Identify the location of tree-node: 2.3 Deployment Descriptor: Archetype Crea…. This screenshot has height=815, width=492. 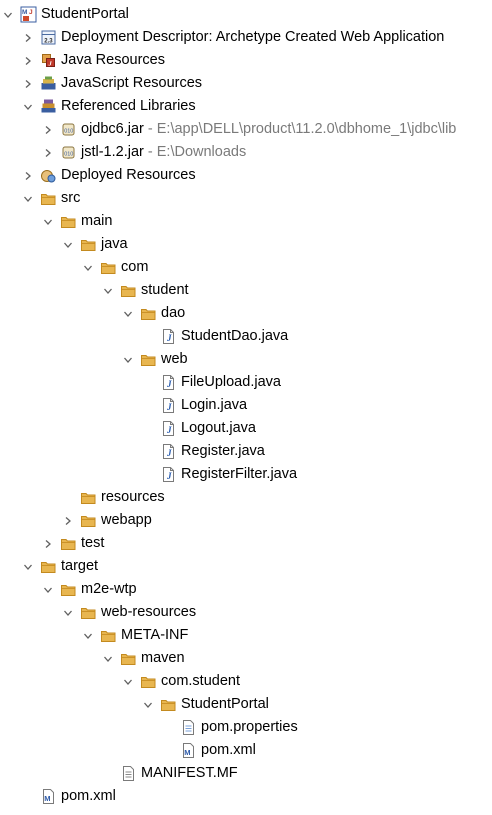
(246, 37).